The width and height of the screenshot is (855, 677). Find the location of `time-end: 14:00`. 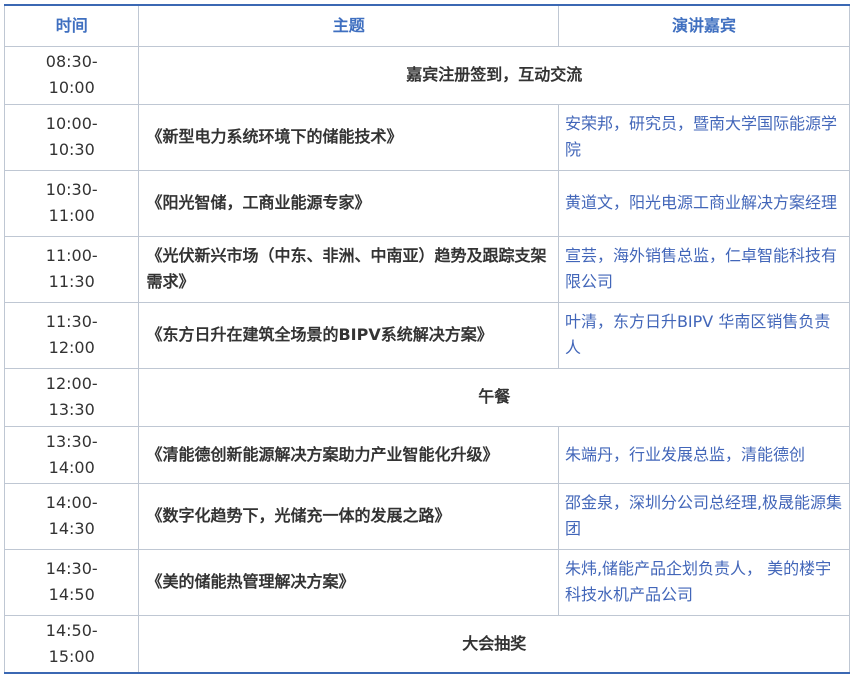

time-end: 14:00 is located at coordinates (71, 467).